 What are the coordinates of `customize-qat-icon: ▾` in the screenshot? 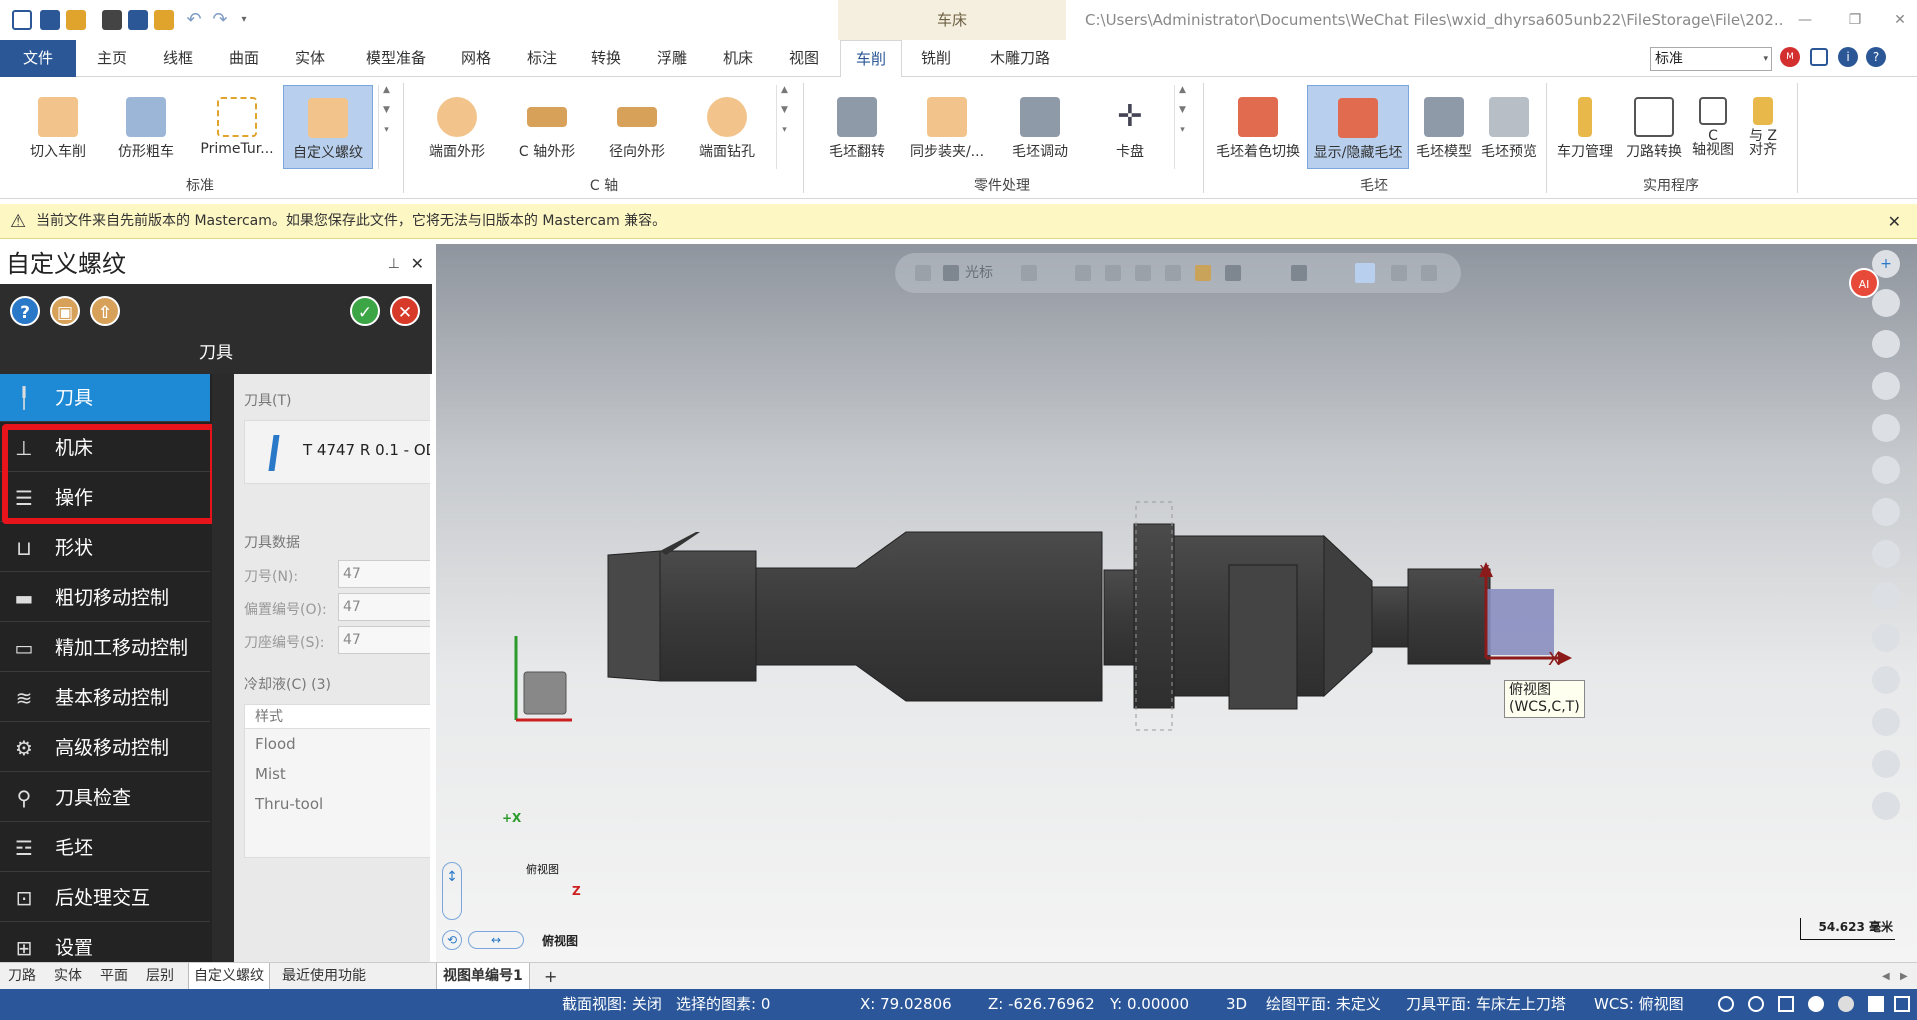 It's located at (244, 20).